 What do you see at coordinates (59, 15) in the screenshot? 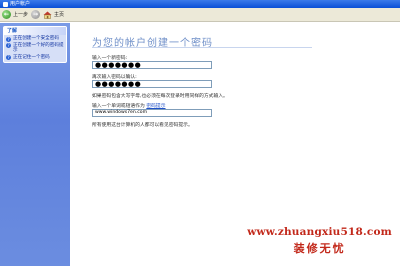
I see `home-button-label: 主页` at bounding box center [59, 15].